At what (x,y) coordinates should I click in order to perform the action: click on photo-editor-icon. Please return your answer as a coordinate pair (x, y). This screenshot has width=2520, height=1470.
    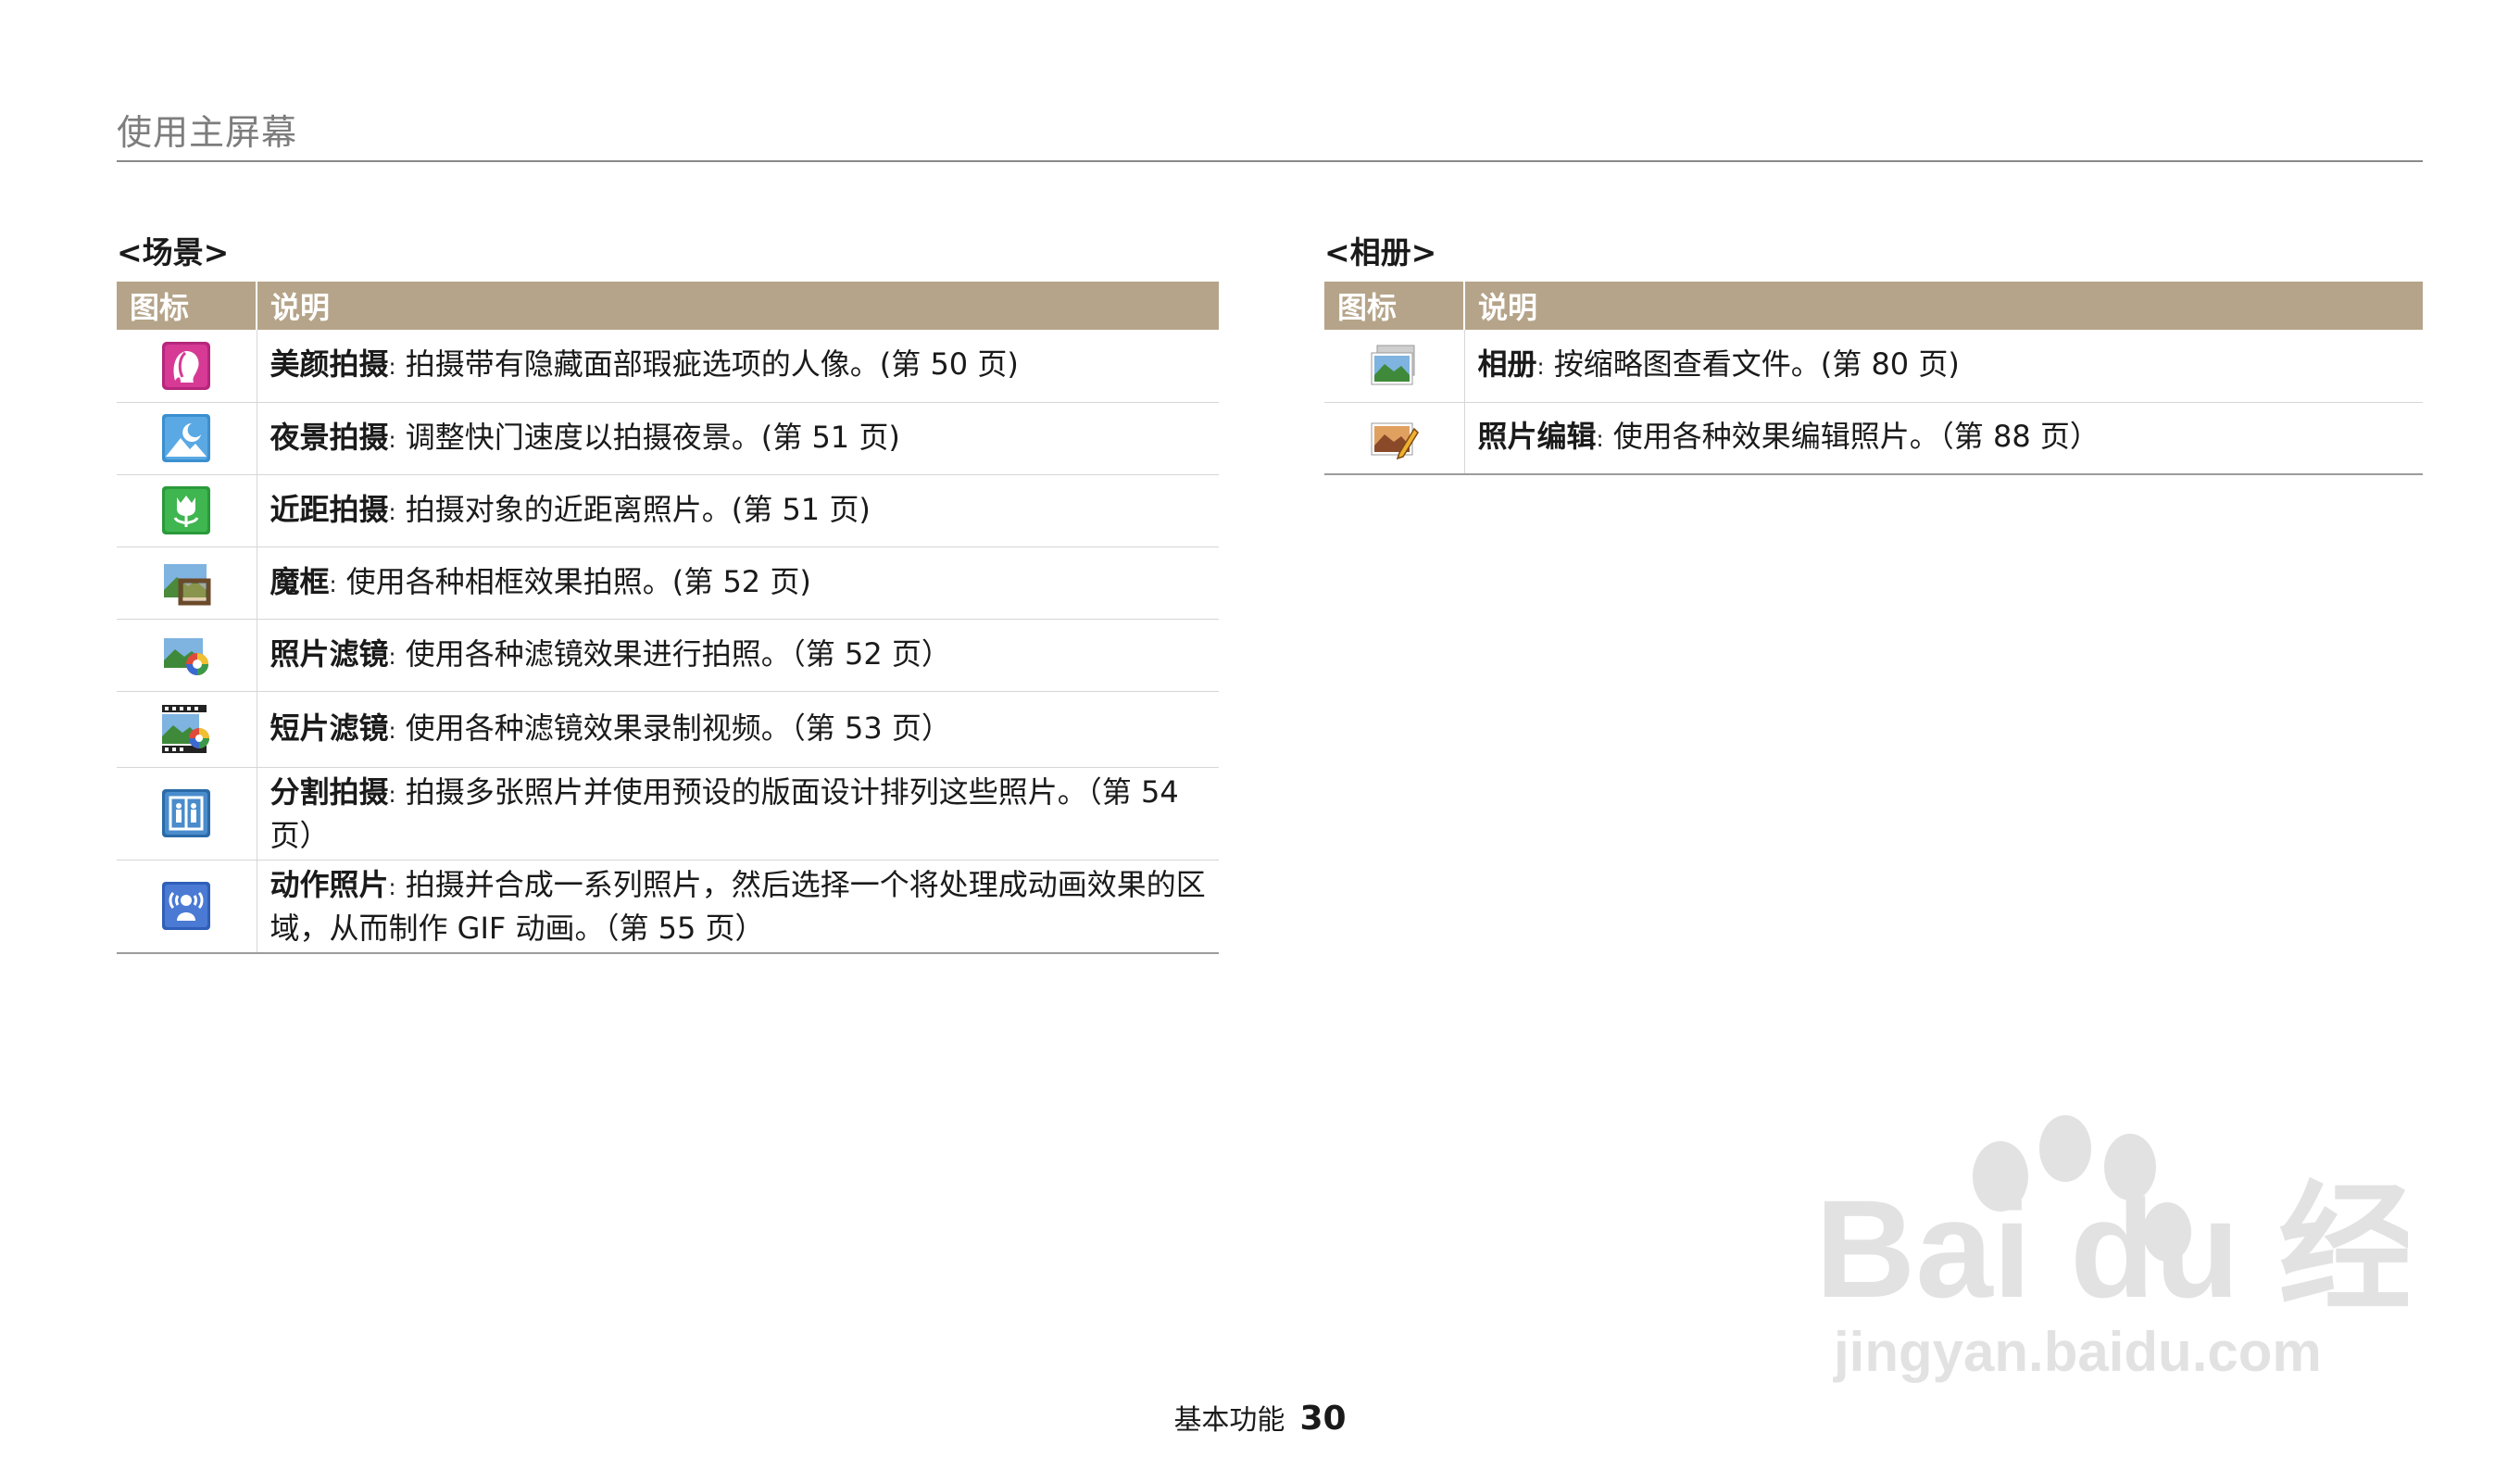
    Looking at the image, I should click on (1394, 438).